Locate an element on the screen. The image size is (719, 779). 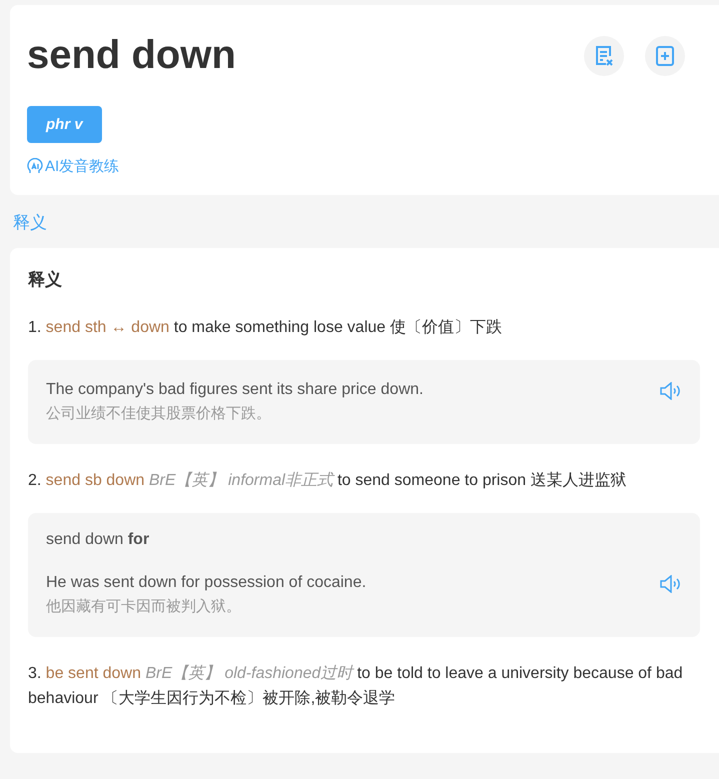
example-translation: 公司业绩不佳使其股票价格下跌。 is located at coordinates (159, 414).